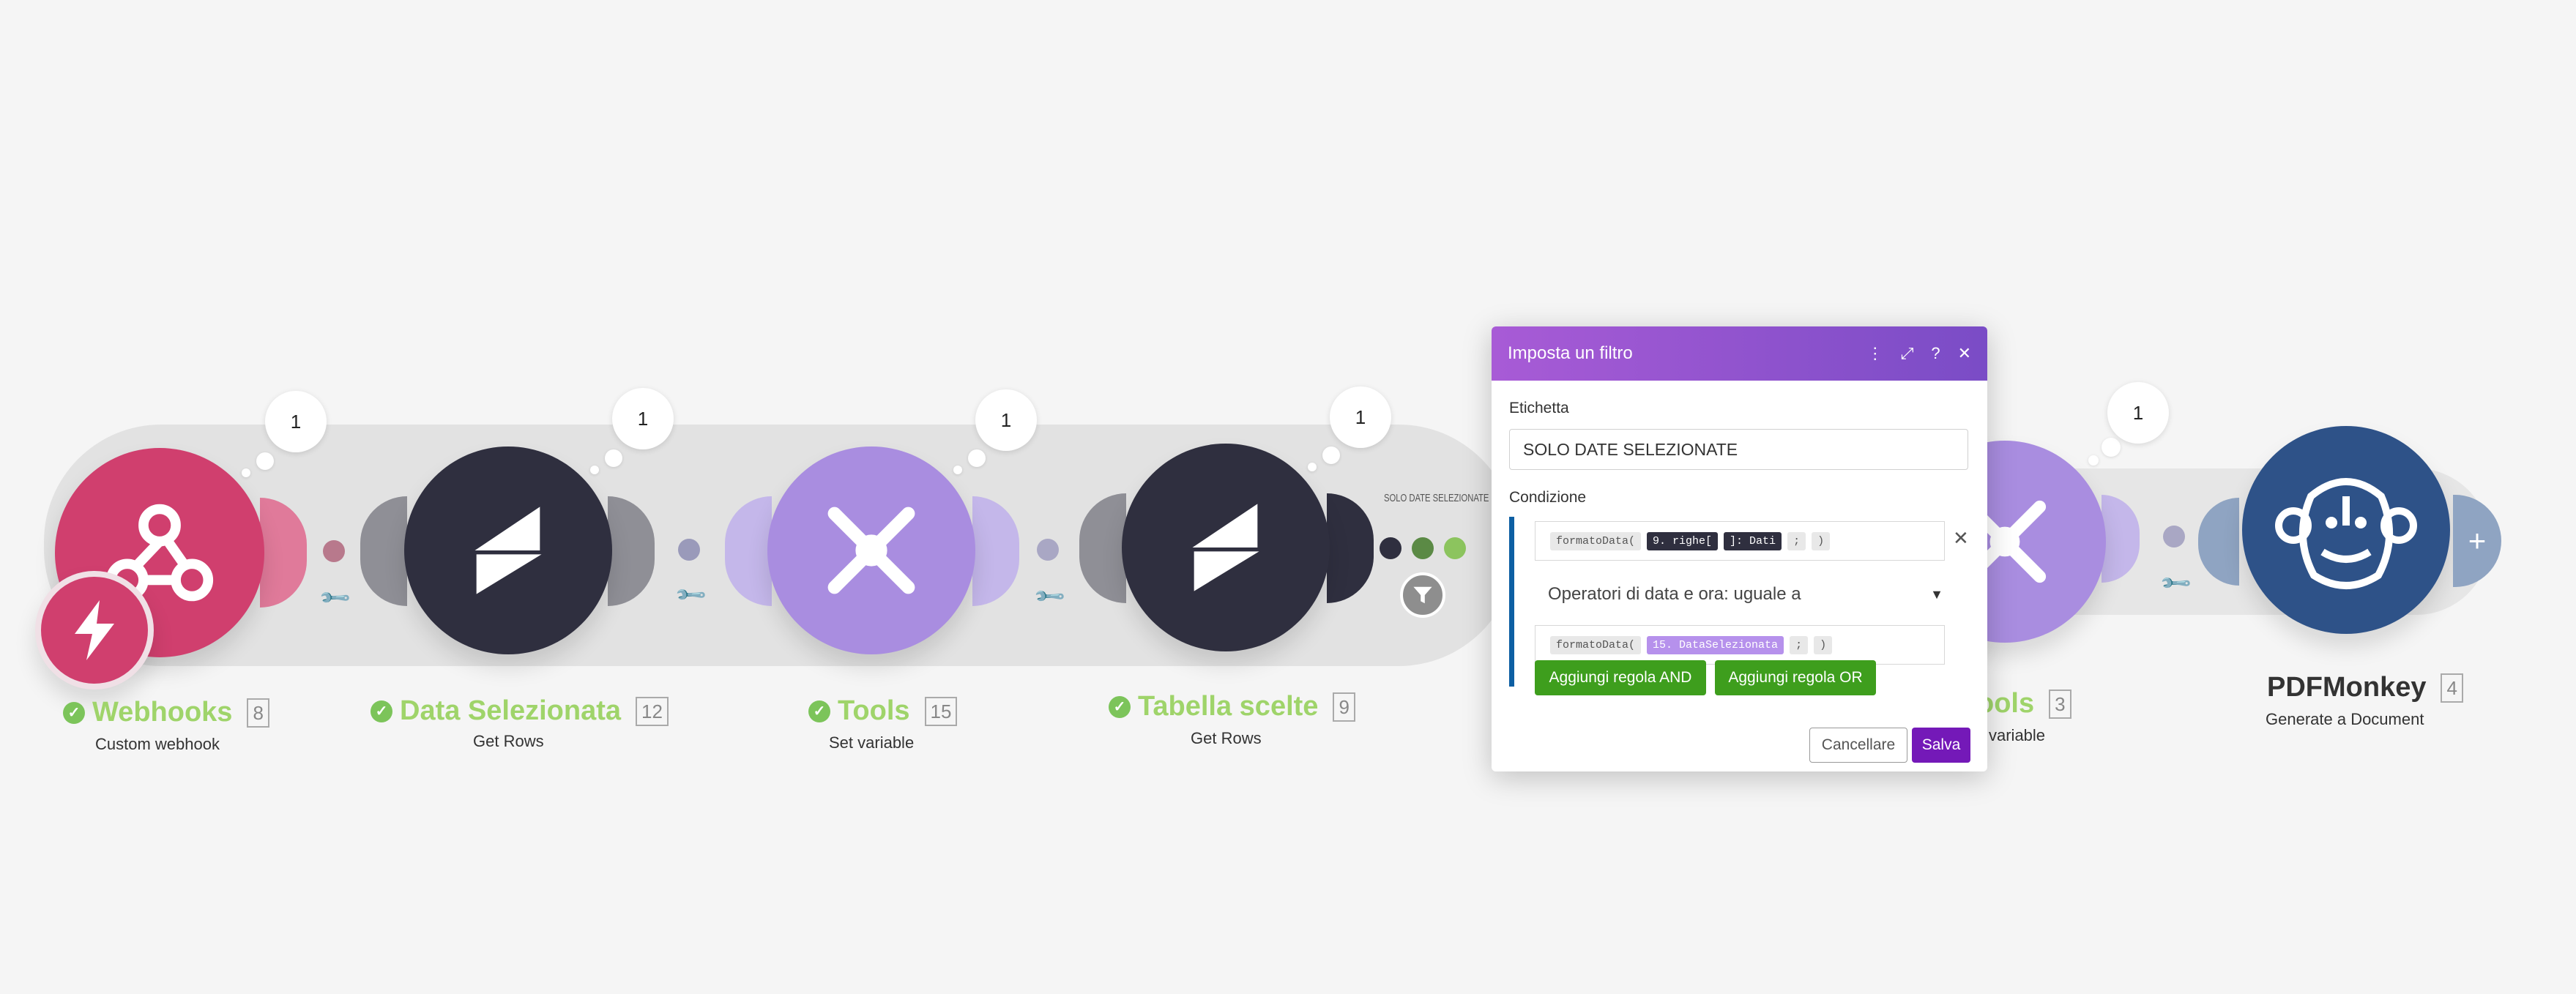 The image size is (2576, 994). What do you see at coordinates (94, 630) in the screenshot?
I see `instant-trigger-icon` at bounding box center [94, 630].